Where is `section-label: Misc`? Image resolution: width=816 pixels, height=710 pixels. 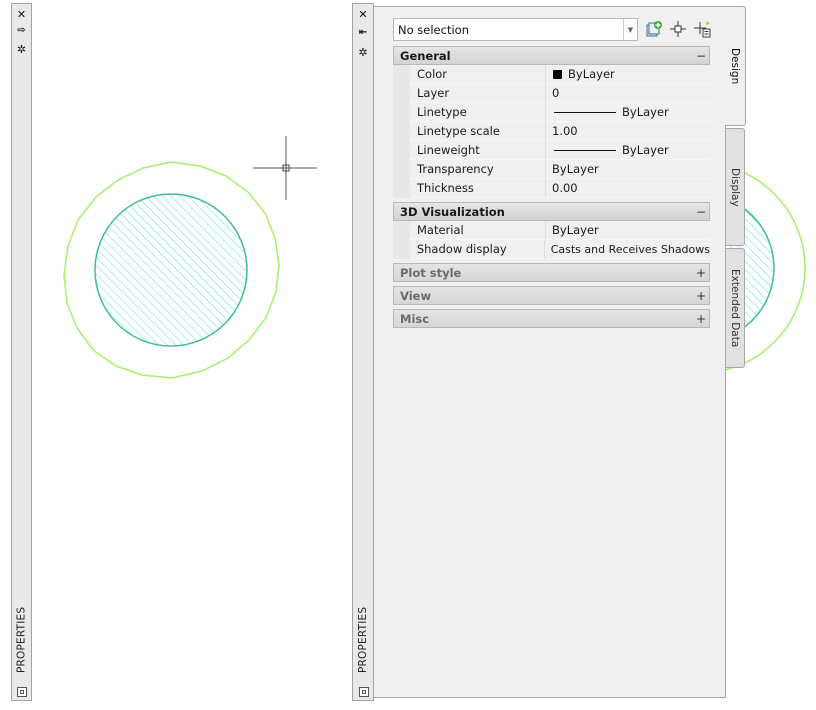 section-label: Misc is located at coordinates (415, 318).